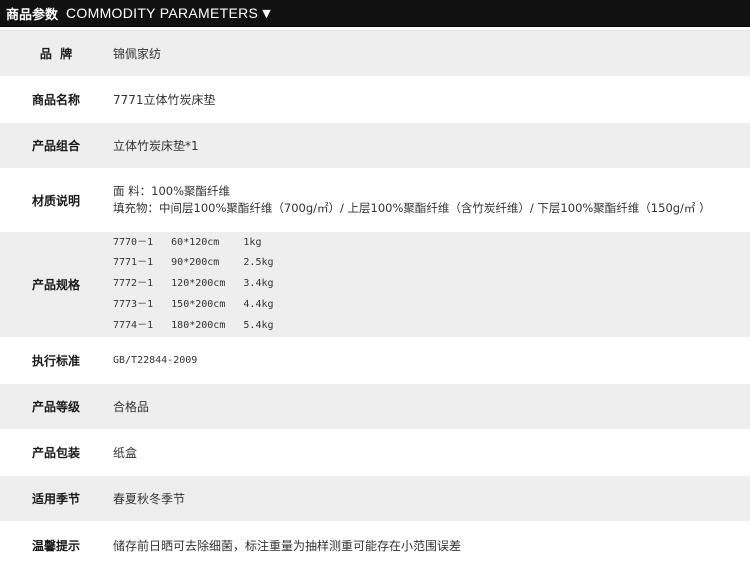  I want to click on row-label: 品 牌, so click(56, 54).